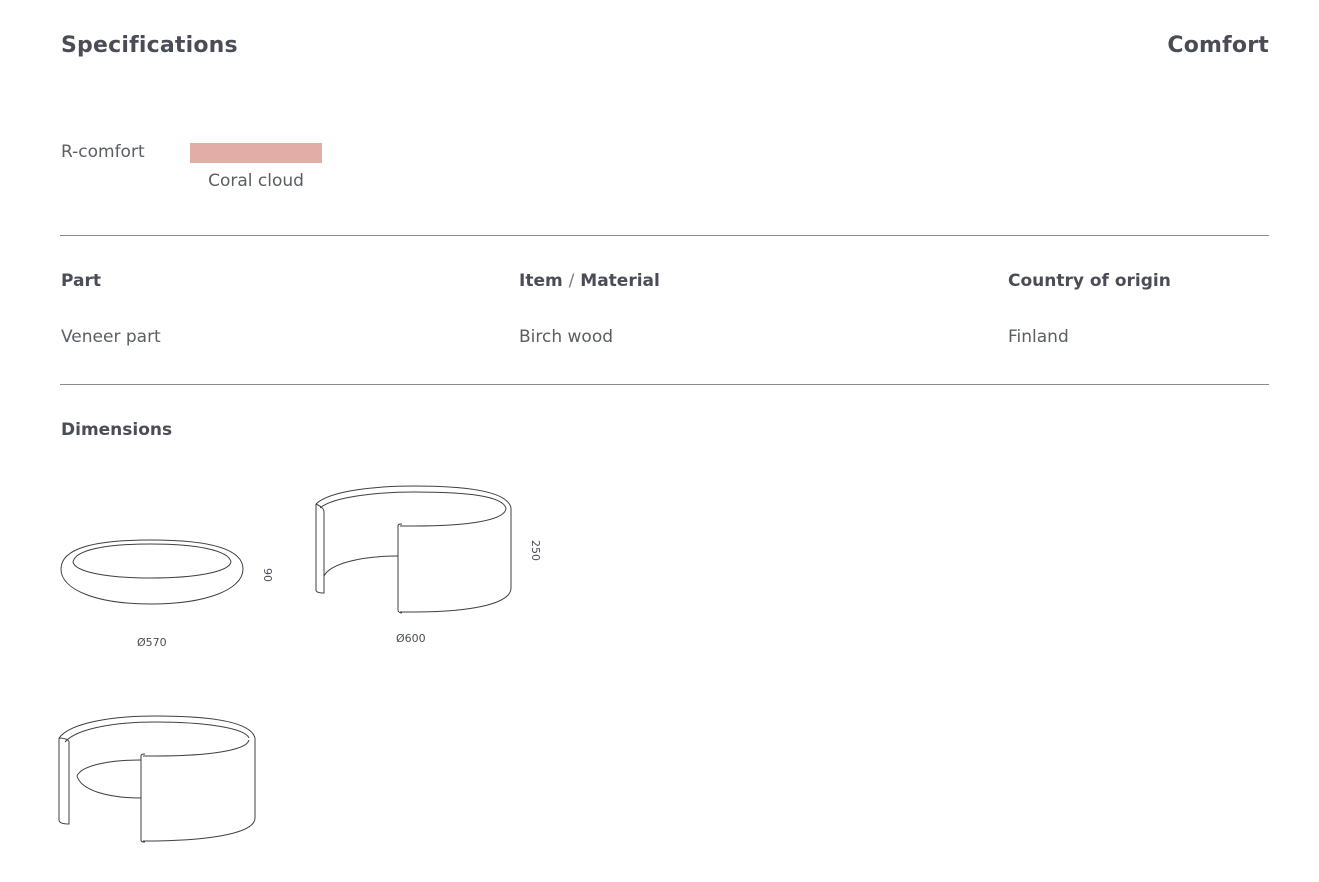  What do you see at coordinates (541, 281) in the screenshot?
I see `column-header-item: Item` at bounding box center [541, 281].